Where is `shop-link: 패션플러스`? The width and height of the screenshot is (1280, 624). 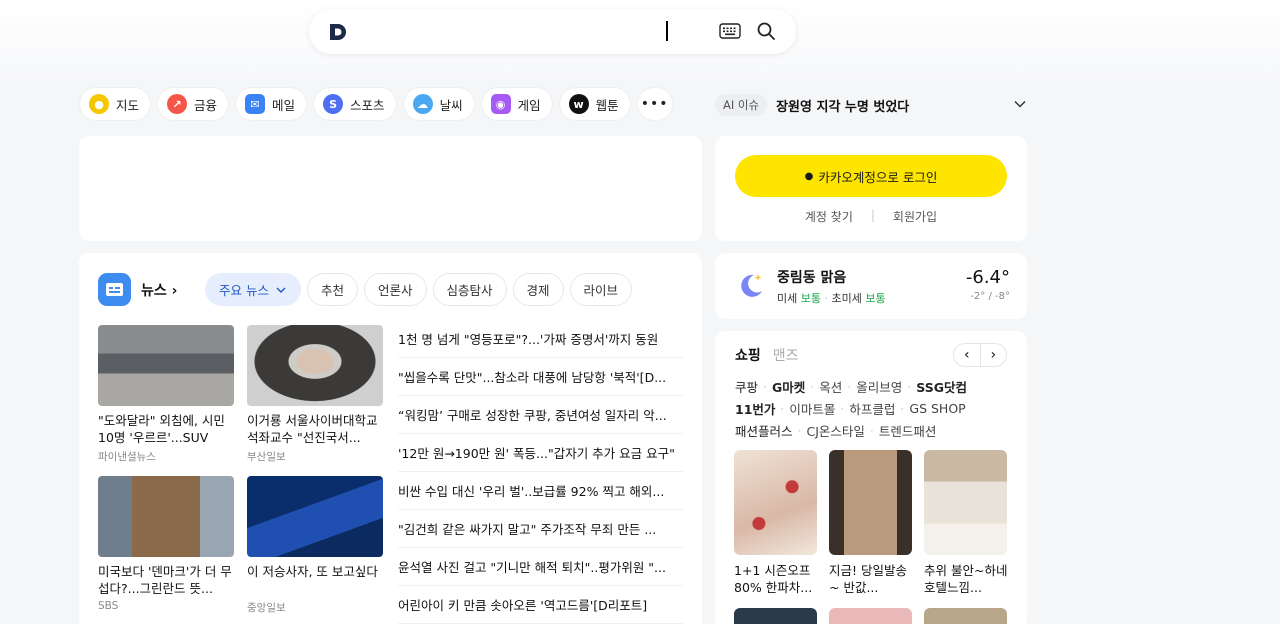
shop-link: 패션플러스 is located at coordinates (764, 430).